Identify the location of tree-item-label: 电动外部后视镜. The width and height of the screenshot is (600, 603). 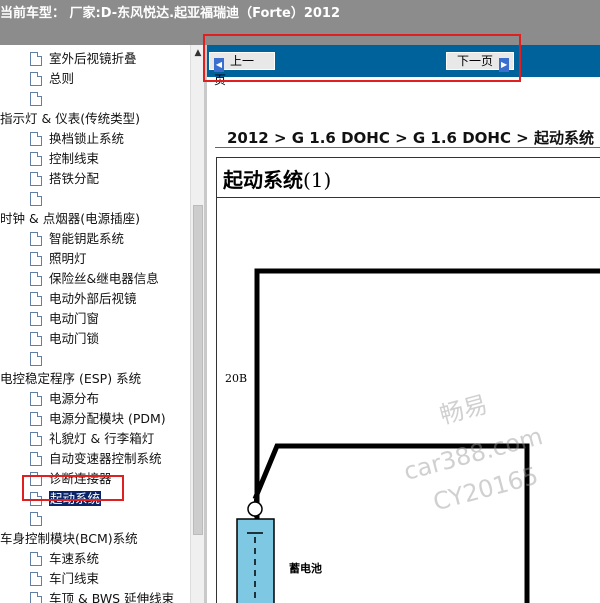
(93, 298).